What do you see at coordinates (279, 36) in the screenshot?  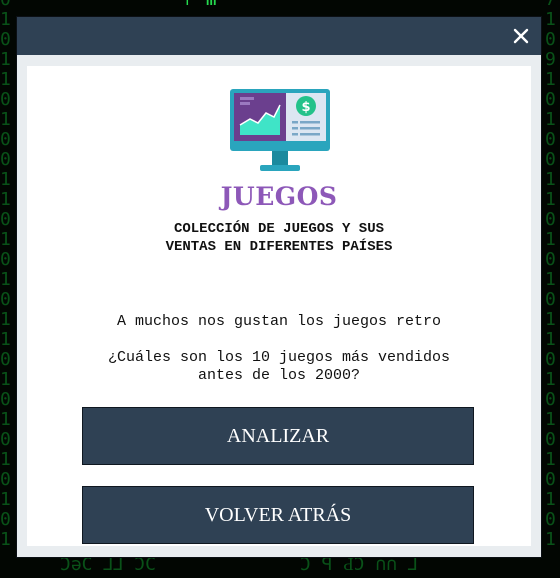 I see `dialog-header` at bounding box center [279, 36].